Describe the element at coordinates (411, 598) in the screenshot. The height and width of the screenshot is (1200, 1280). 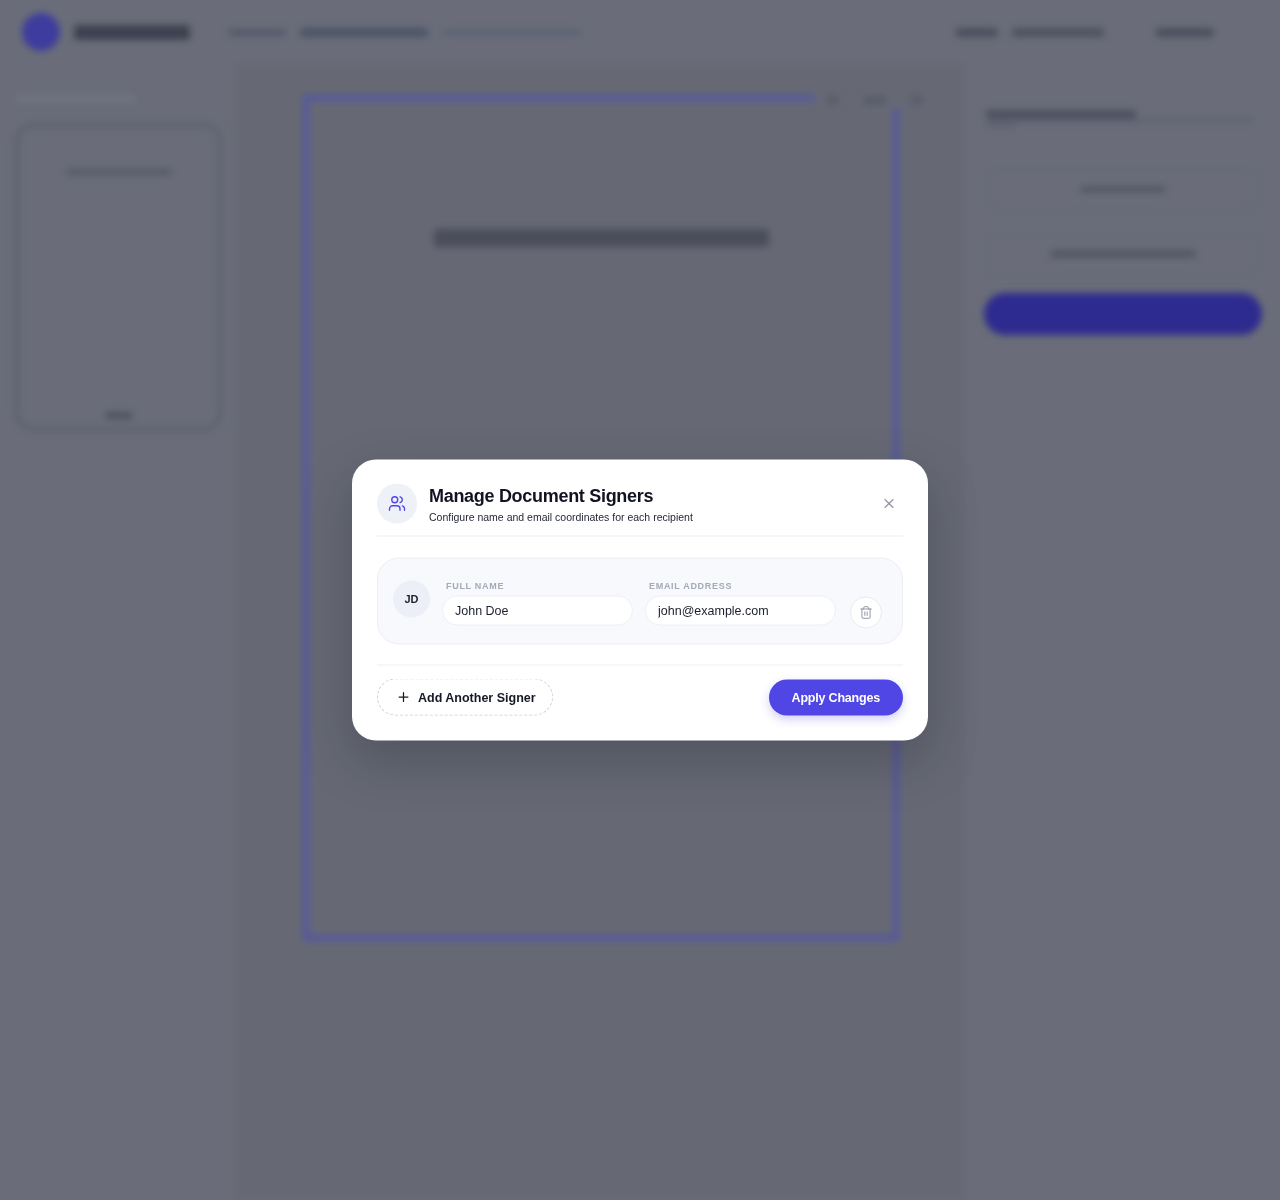
I see `signer-initials-avatar: JD` at that location.